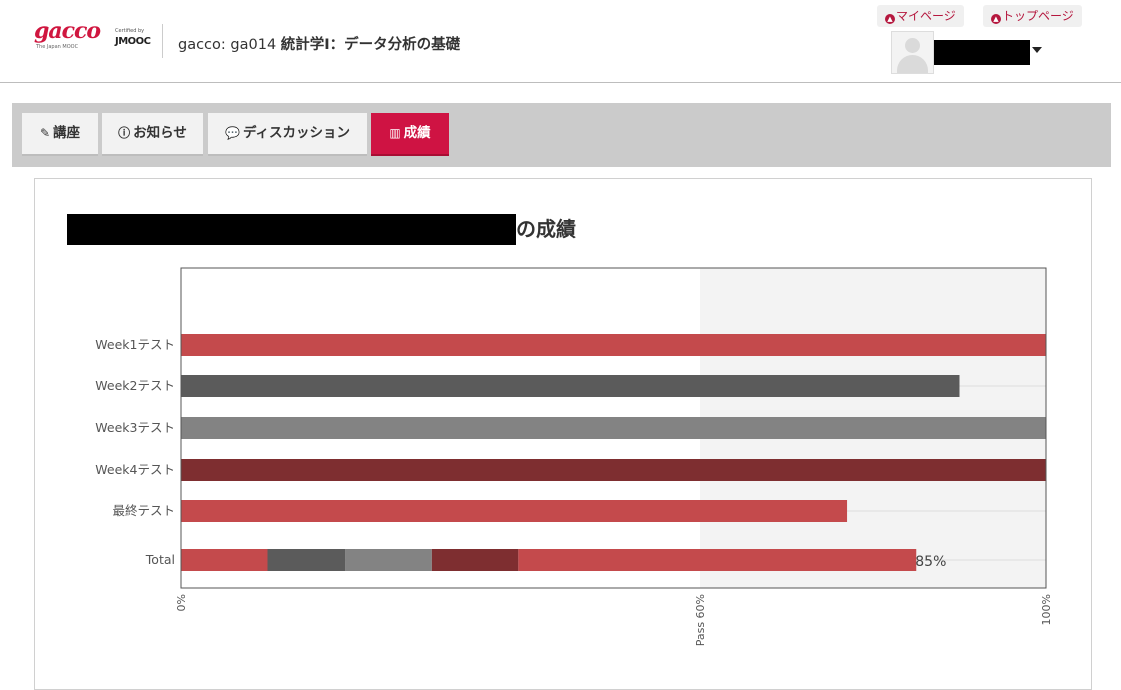  I want to click on tab-info: ⓘ お知らせ, so click(152, 134).